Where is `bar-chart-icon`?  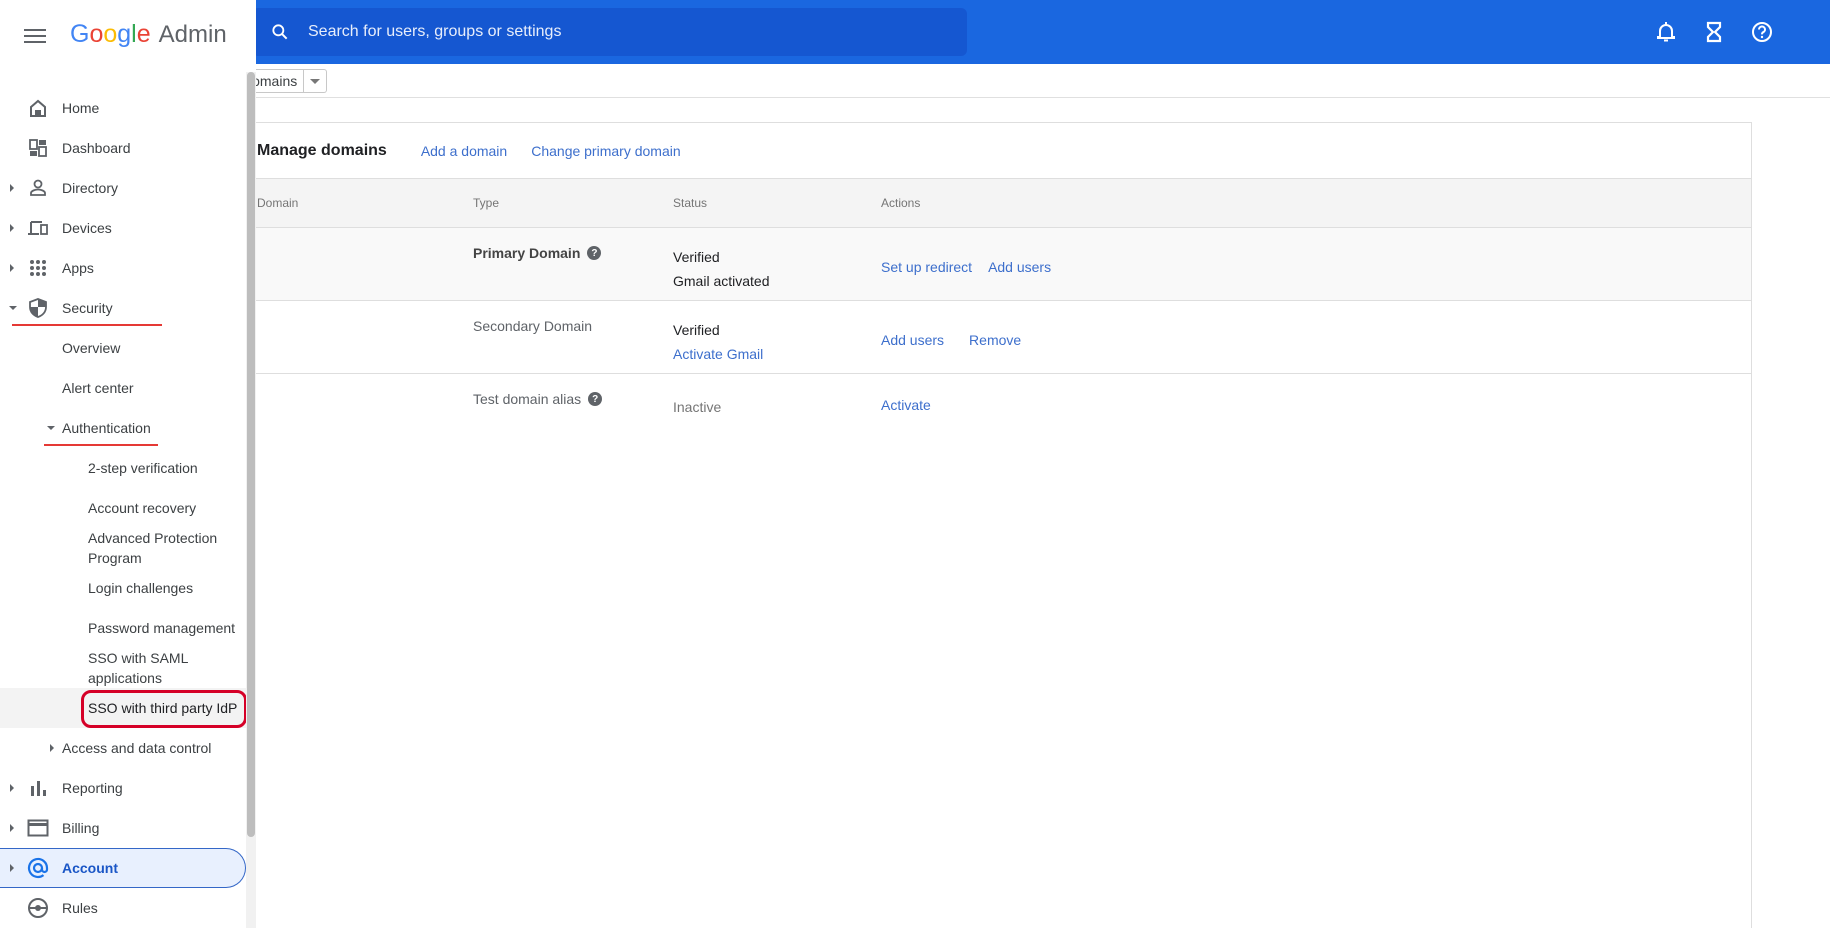 bar-chart-icon is located at coordinates (38, 788).